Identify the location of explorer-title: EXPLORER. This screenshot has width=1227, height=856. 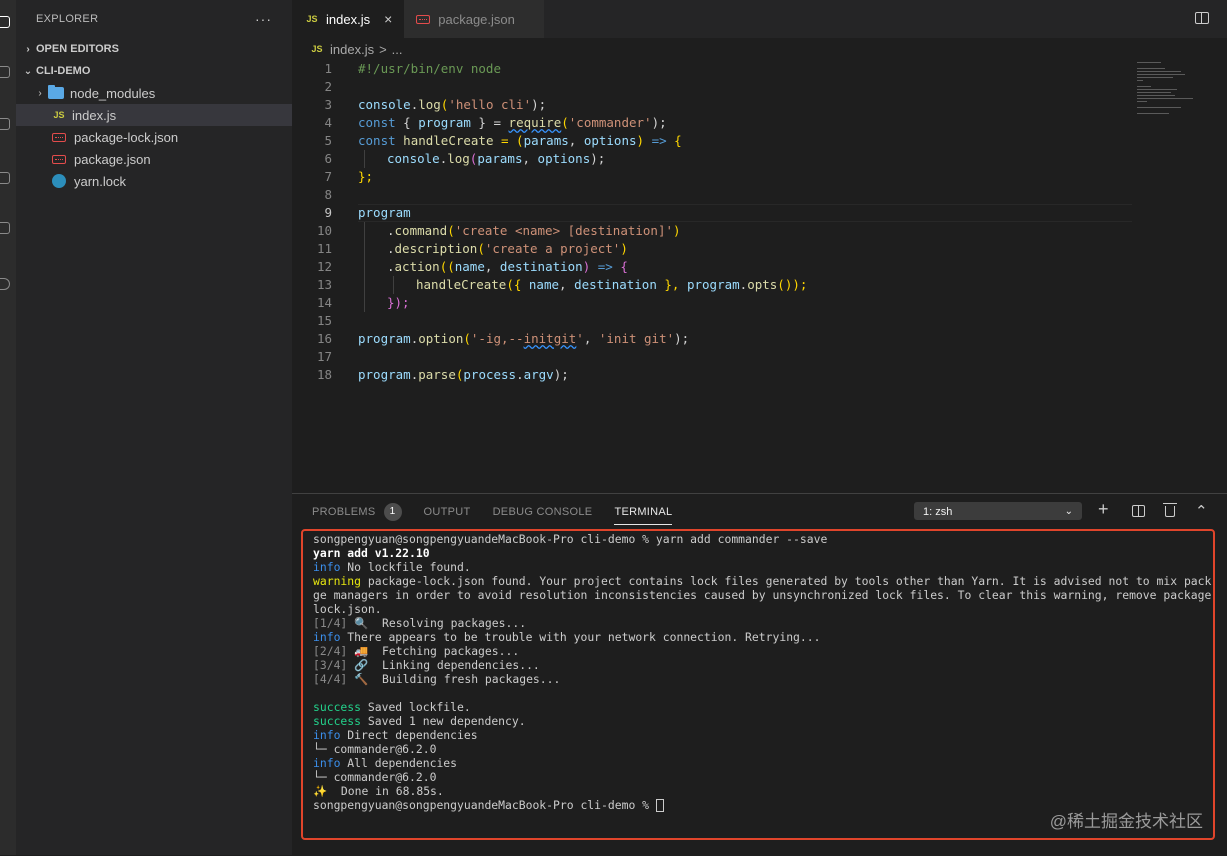
(67, 19).